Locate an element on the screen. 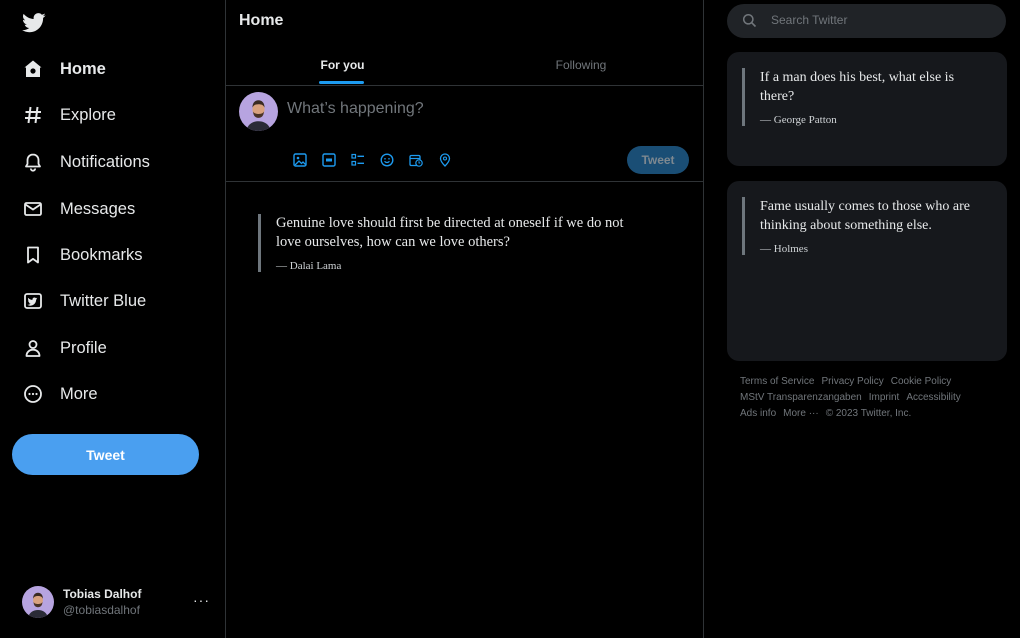 The image size is (1020, 638). nav-explore: Explore is located at coordinates (69, 115).